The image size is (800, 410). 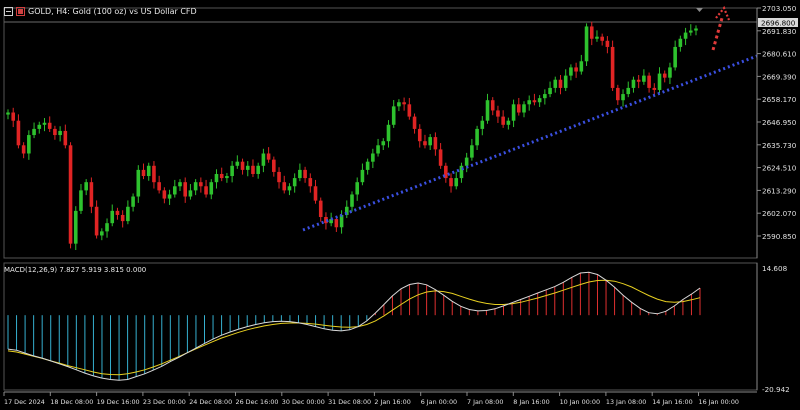 What do you see at coordinates (303, 402) in the screenshot?
I see `time-label: 30 Dec 00:00` at bounding box center [303, 402].